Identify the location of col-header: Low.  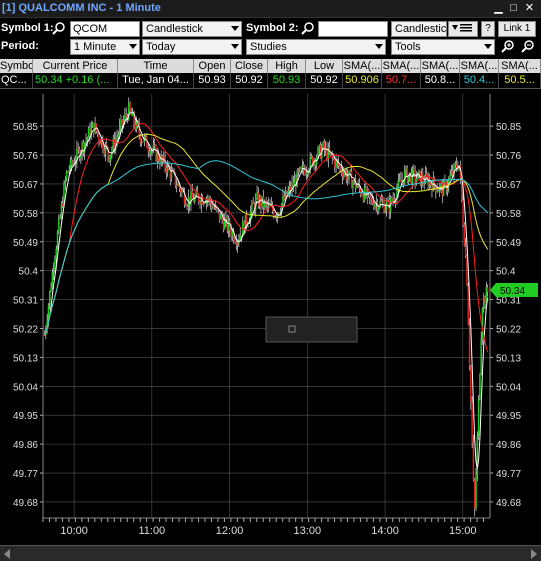
(324, 66).